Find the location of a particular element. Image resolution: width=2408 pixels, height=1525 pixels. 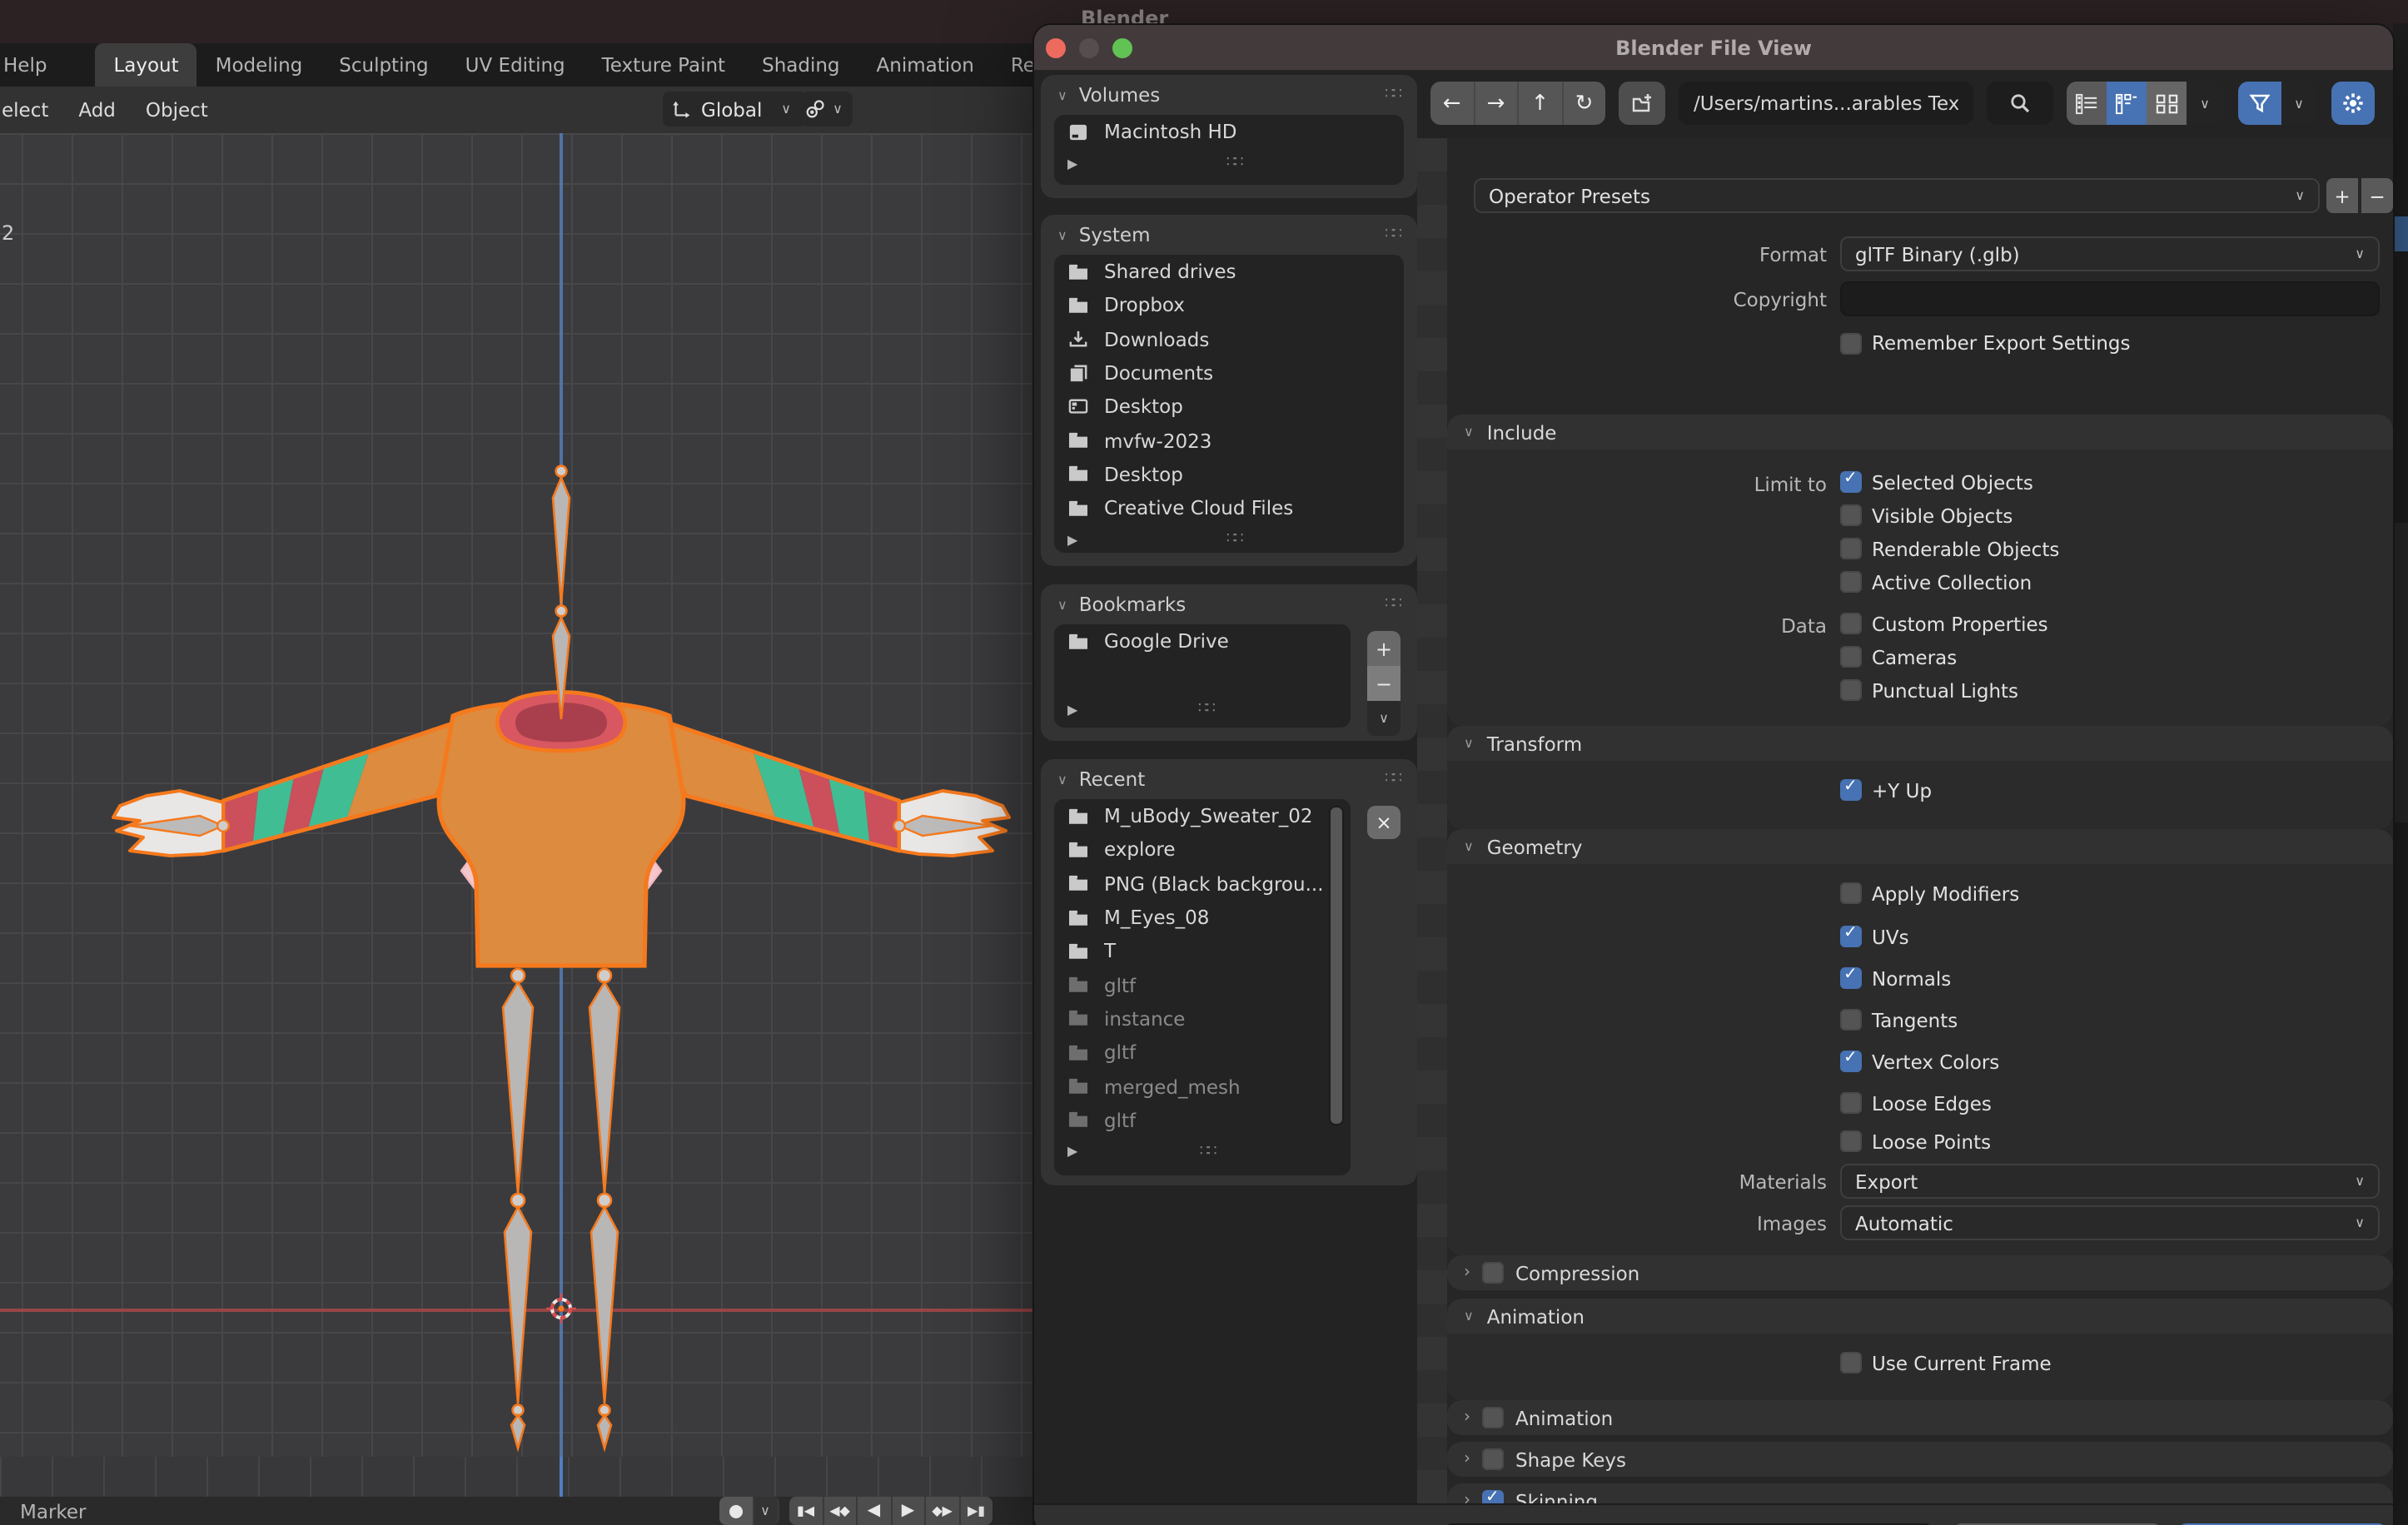

y-up-checkbox is located at coordinates (1851, 789).